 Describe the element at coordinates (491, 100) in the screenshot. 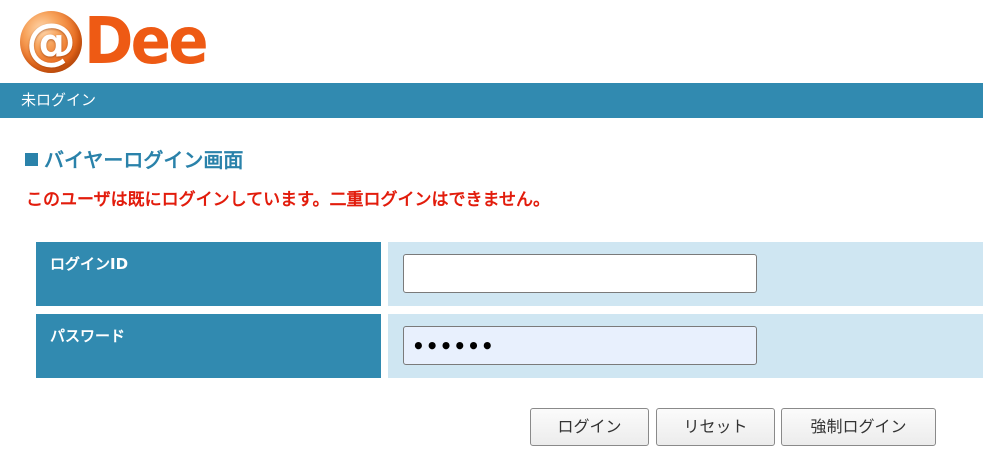

I see `login-status-bar: 未ログイン` at that location.